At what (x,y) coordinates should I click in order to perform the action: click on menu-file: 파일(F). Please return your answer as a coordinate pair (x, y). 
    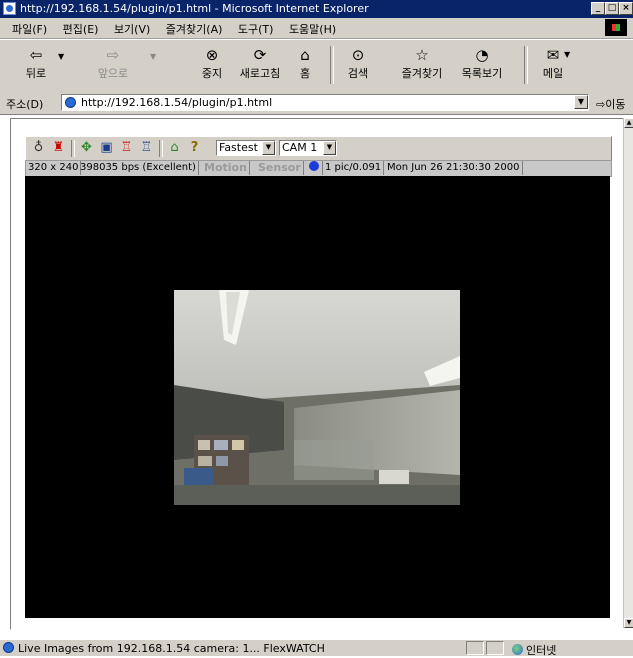
    Looking at the image, I should click on (29, 29).